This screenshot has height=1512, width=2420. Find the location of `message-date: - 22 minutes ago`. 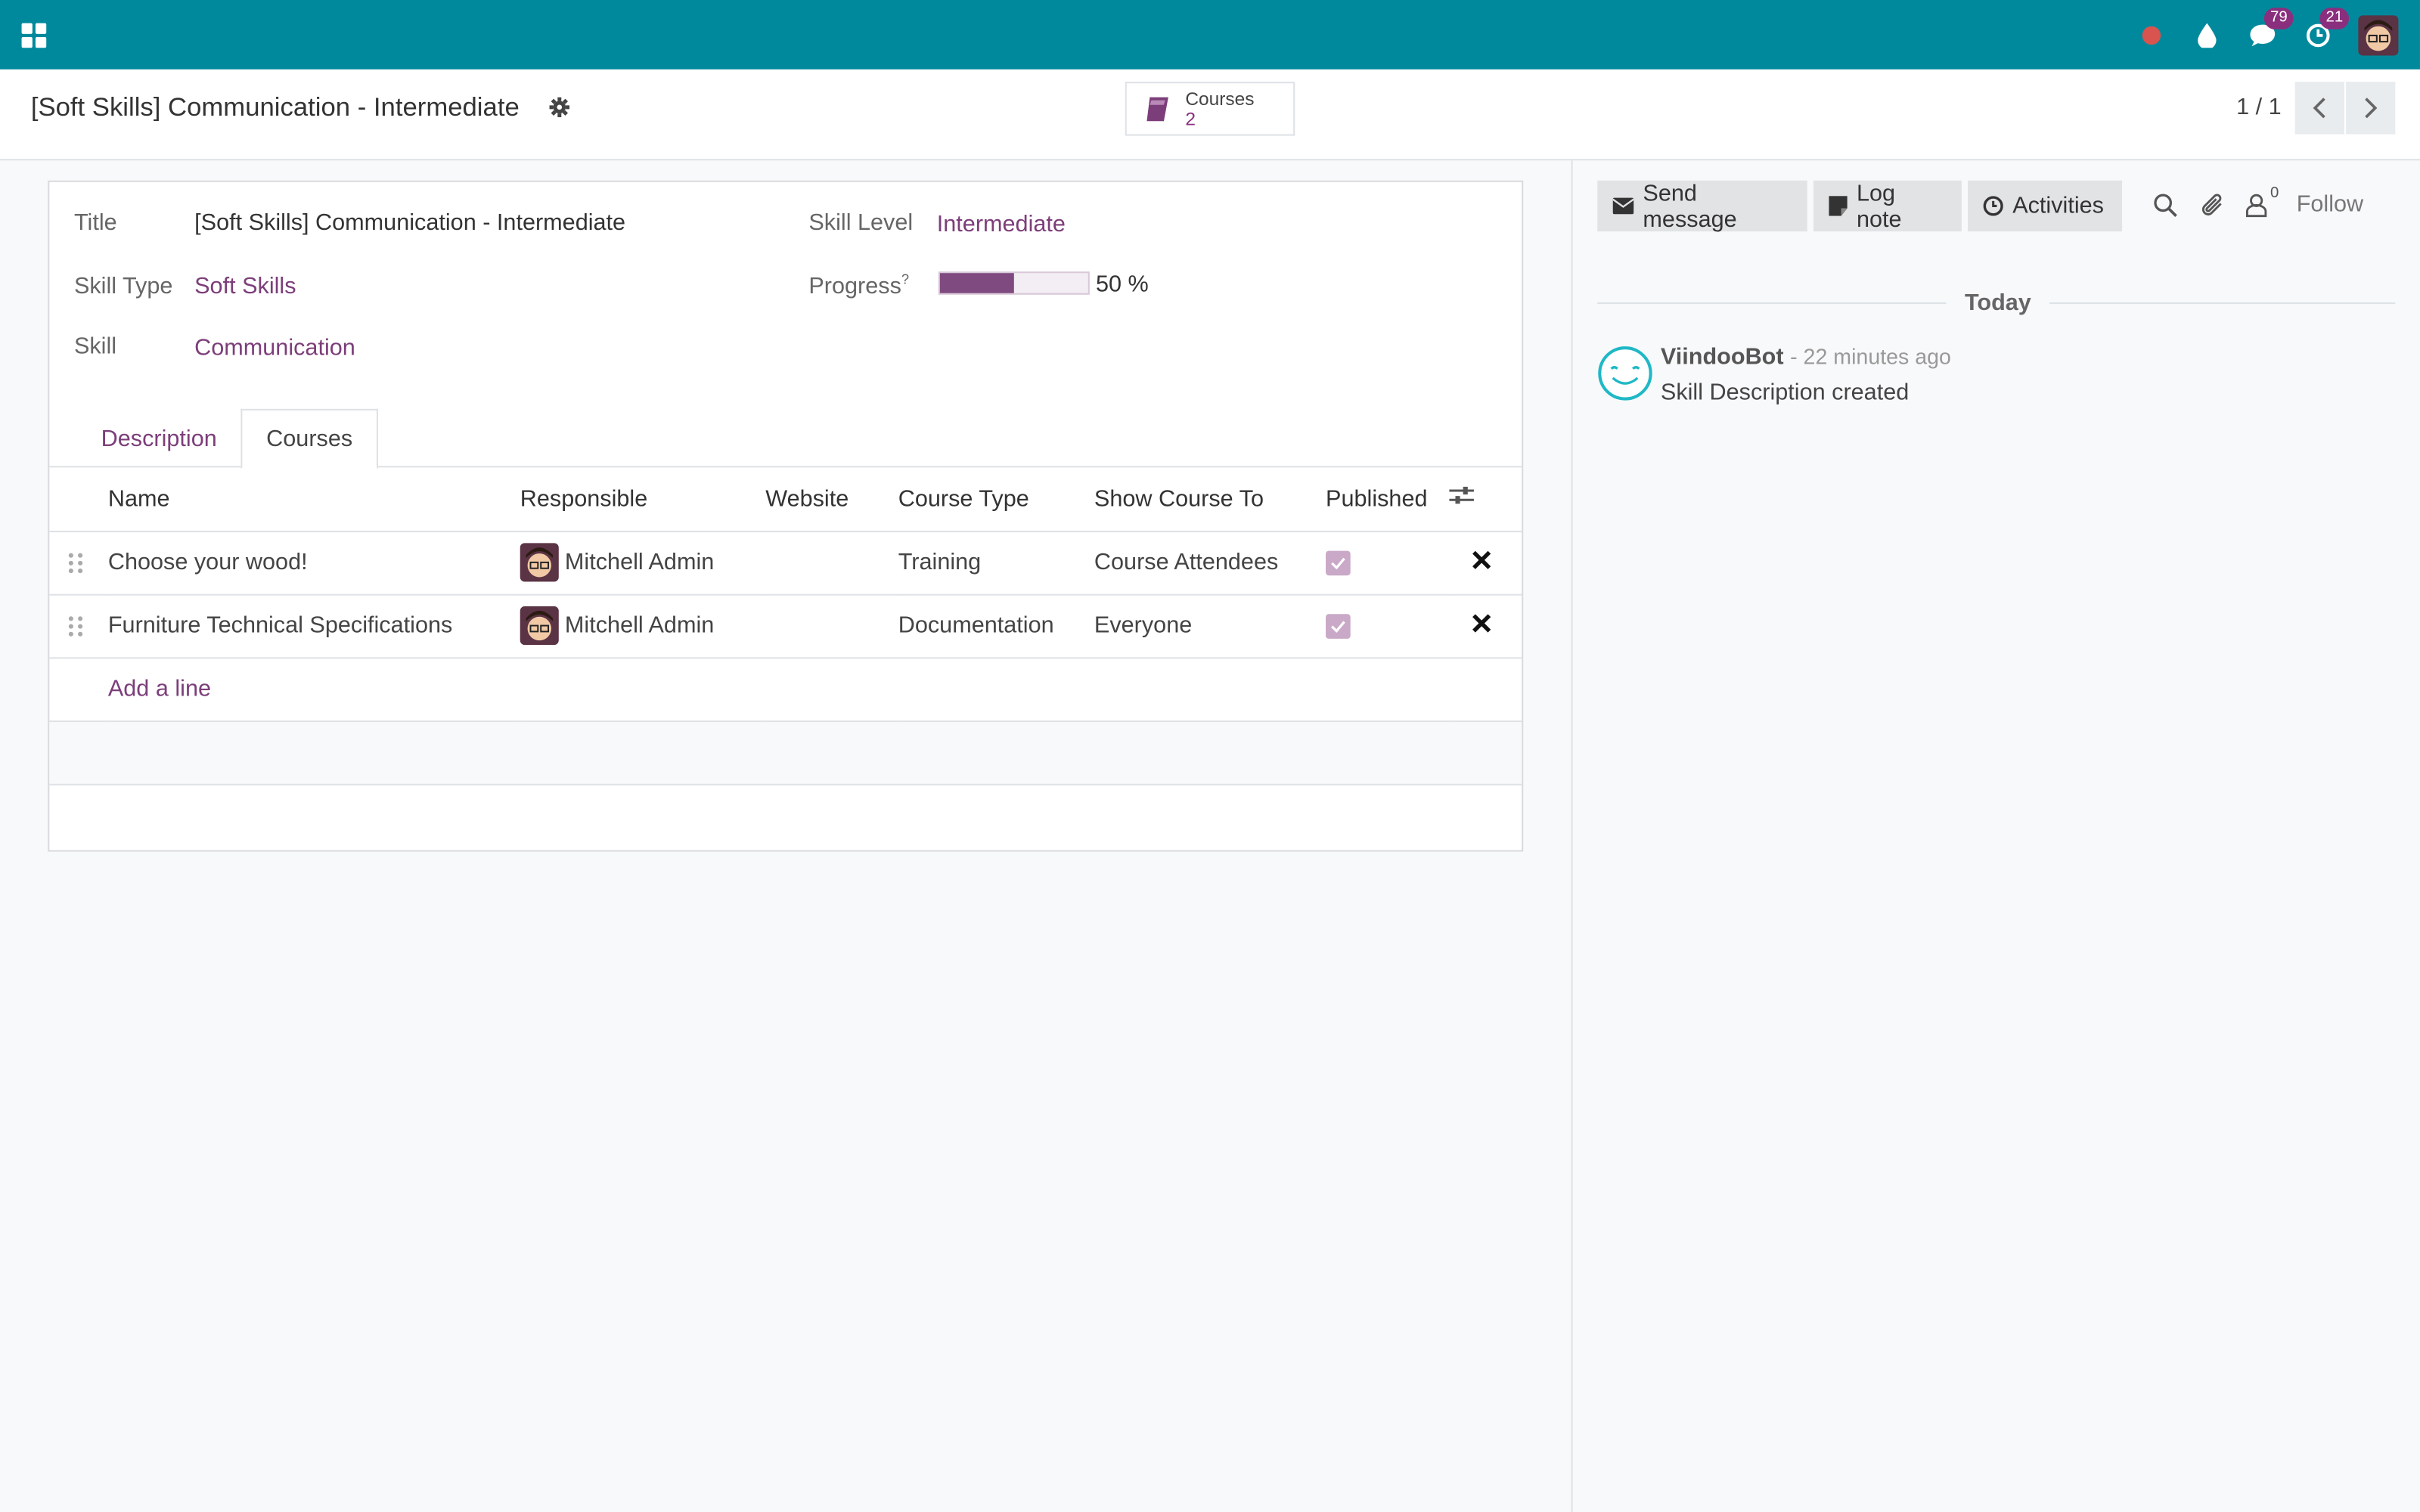

message-date: - 22 minutes ago is located at coordinates (1870, 356).